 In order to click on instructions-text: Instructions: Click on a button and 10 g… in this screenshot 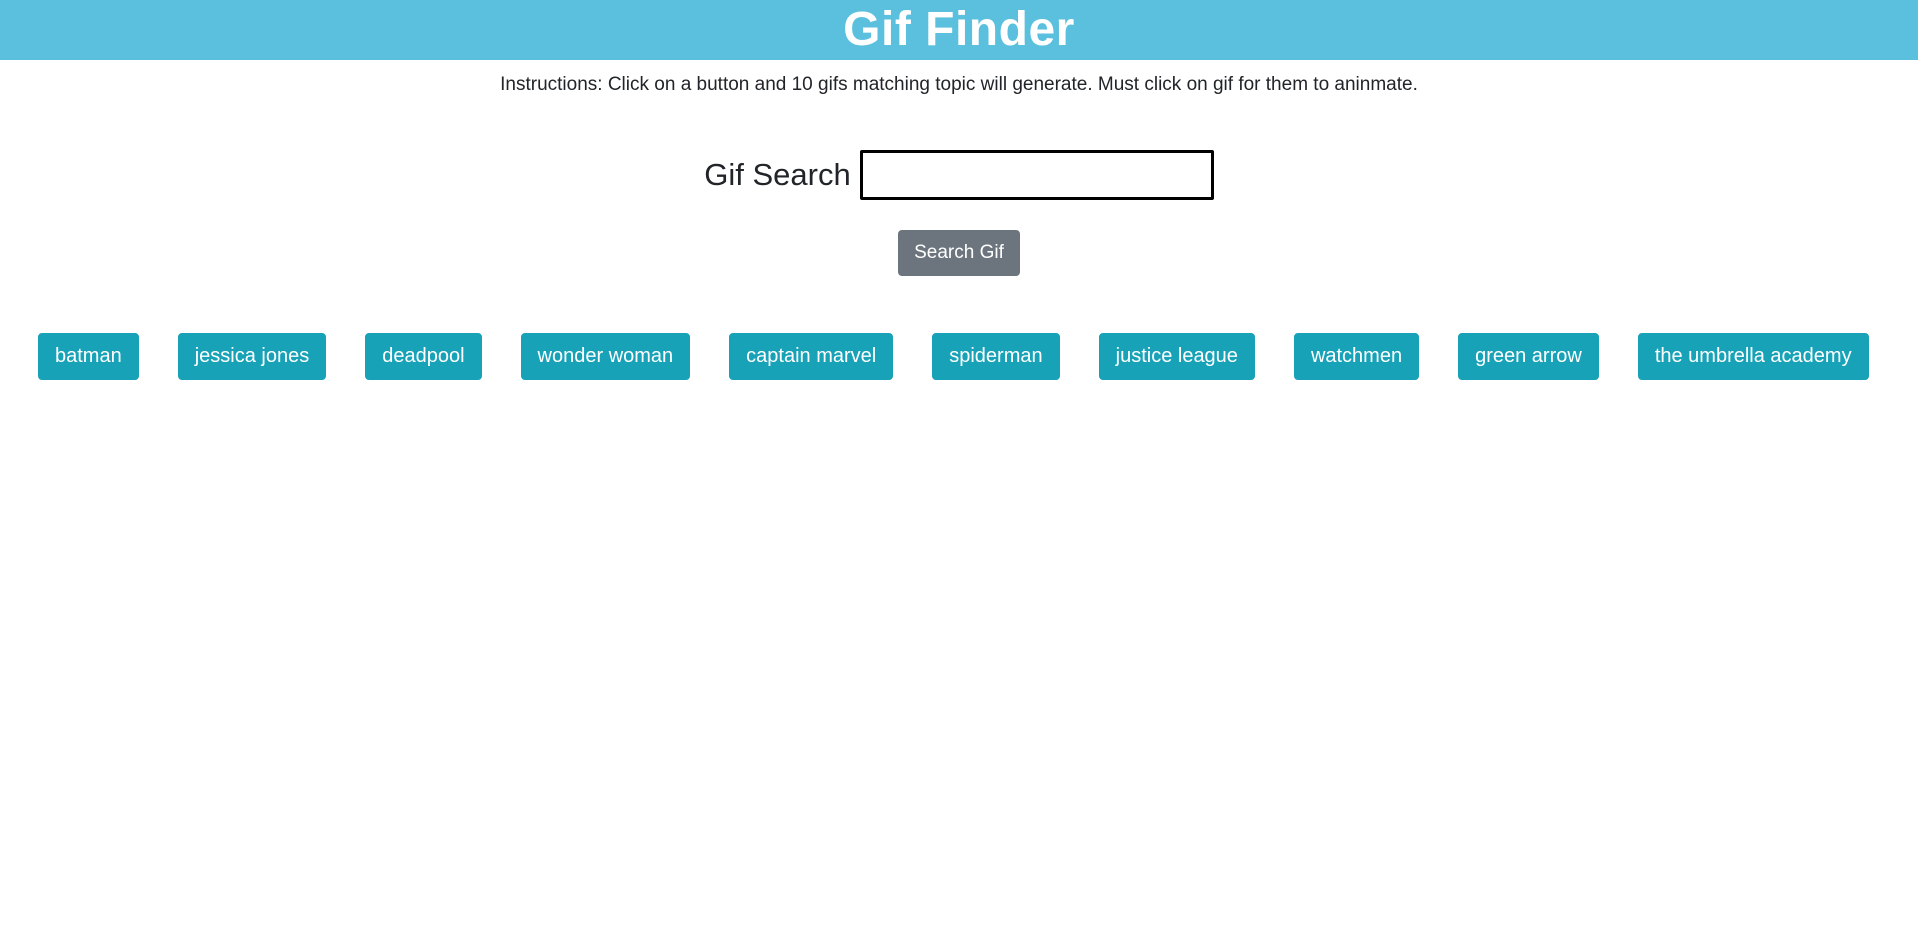, I will do `click(959, 84)`.